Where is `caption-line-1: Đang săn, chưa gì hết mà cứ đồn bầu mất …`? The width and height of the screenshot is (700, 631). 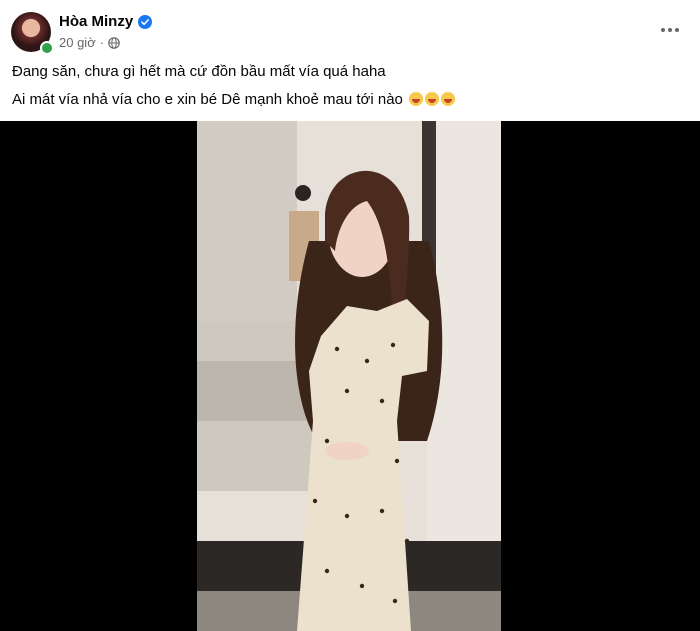 caption-line-1: Đang săn, chưa gì hết mà cứ đồn bầu mất … is located at coordinates (199, 71).